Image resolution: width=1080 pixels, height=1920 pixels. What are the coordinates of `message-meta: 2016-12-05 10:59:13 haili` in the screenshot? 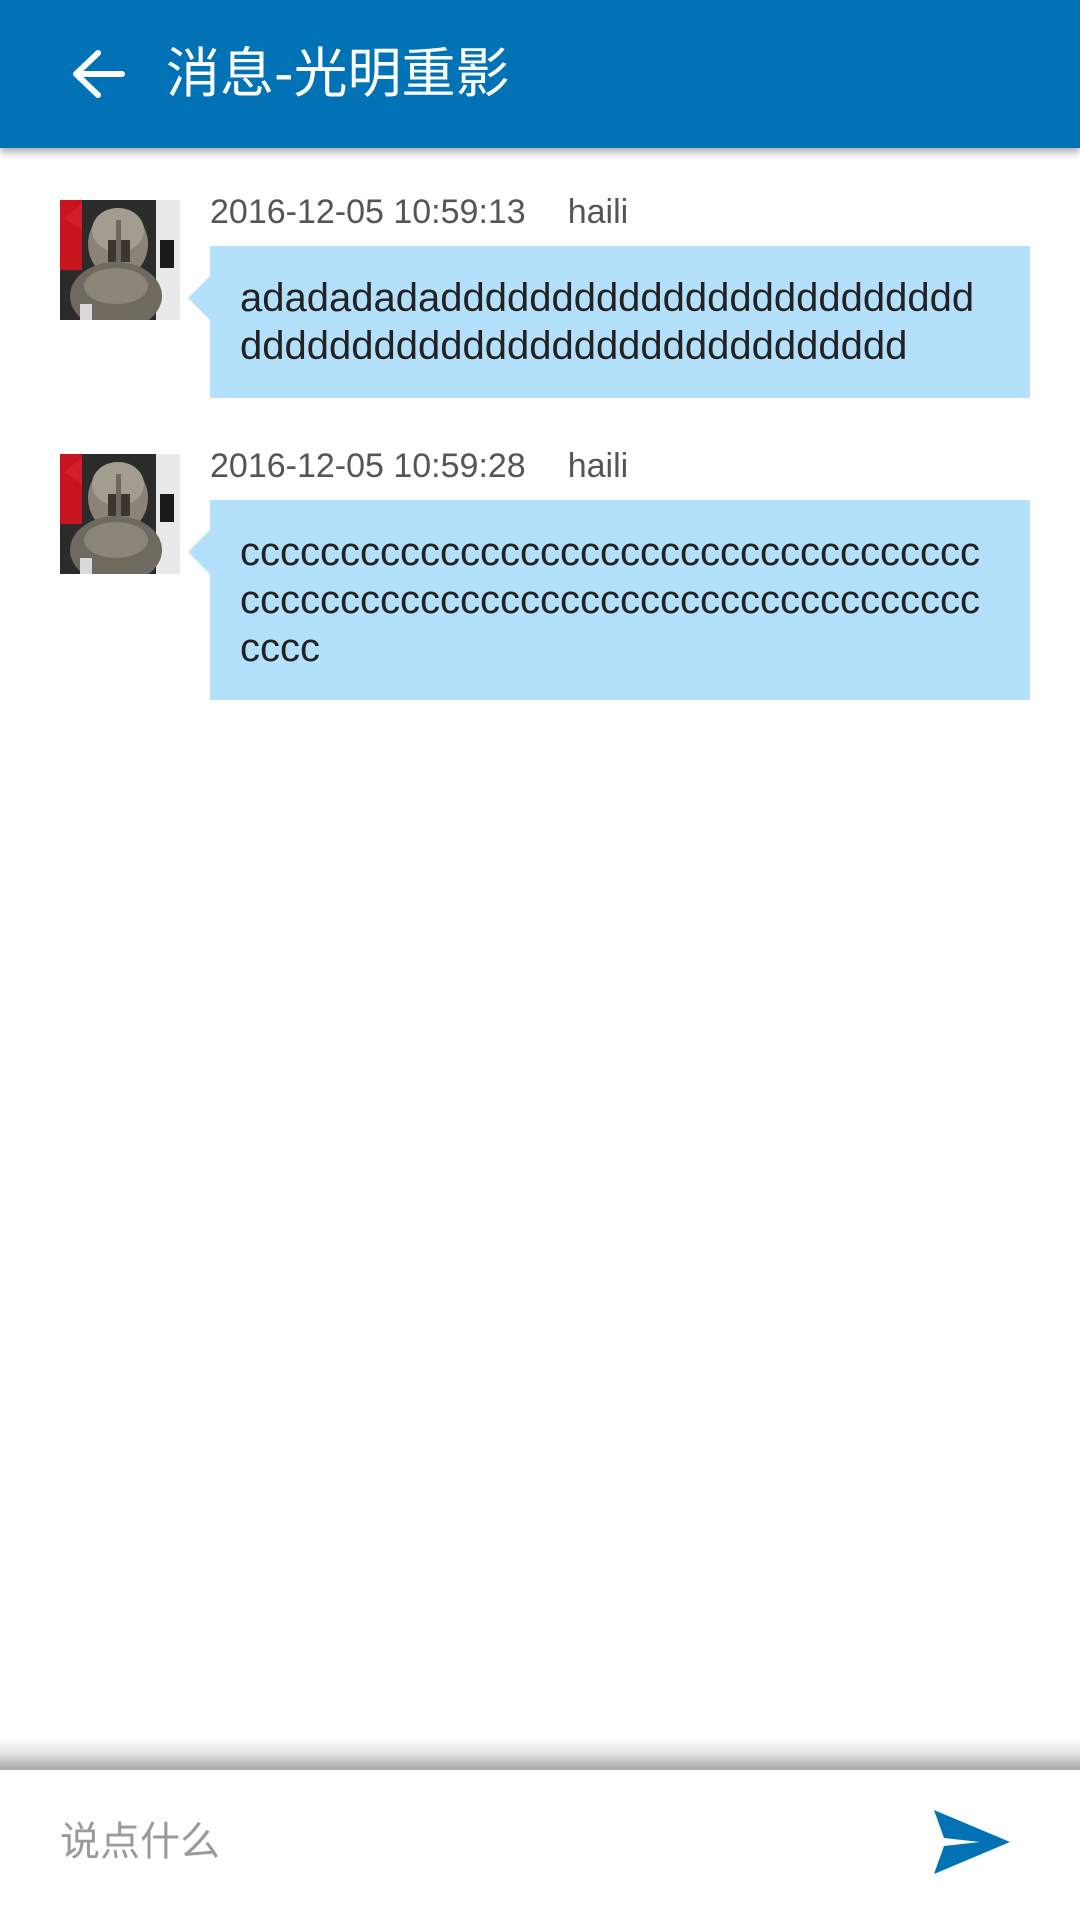 It's located at (419, 212).